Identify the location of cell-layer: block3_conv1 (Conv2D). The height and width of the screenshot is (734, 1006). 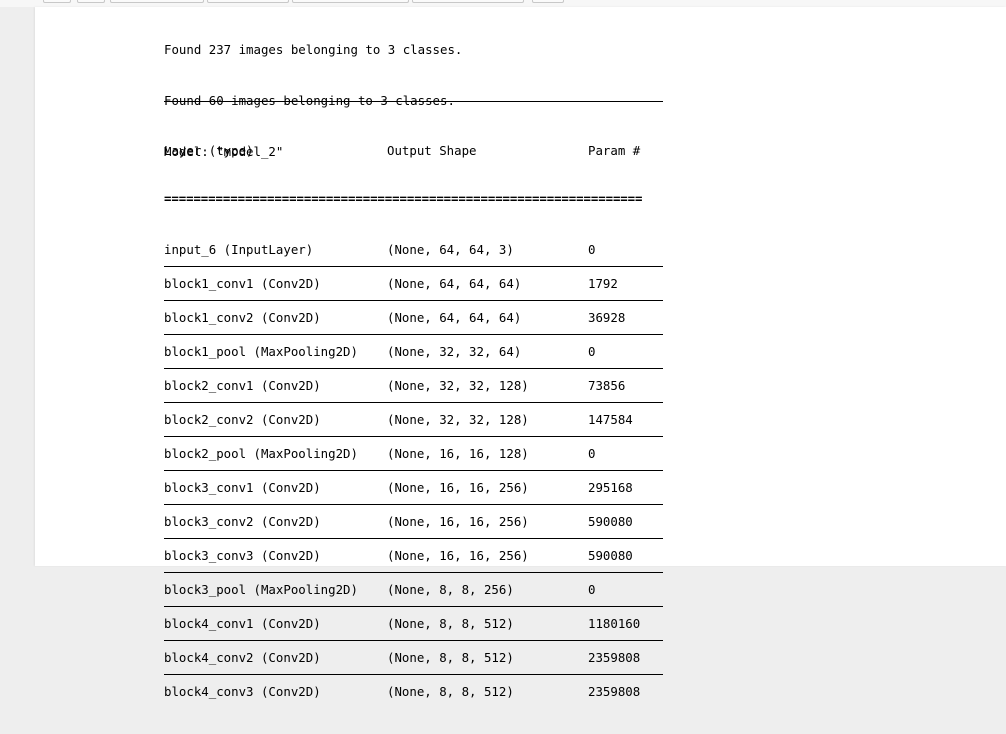
(242, 487).